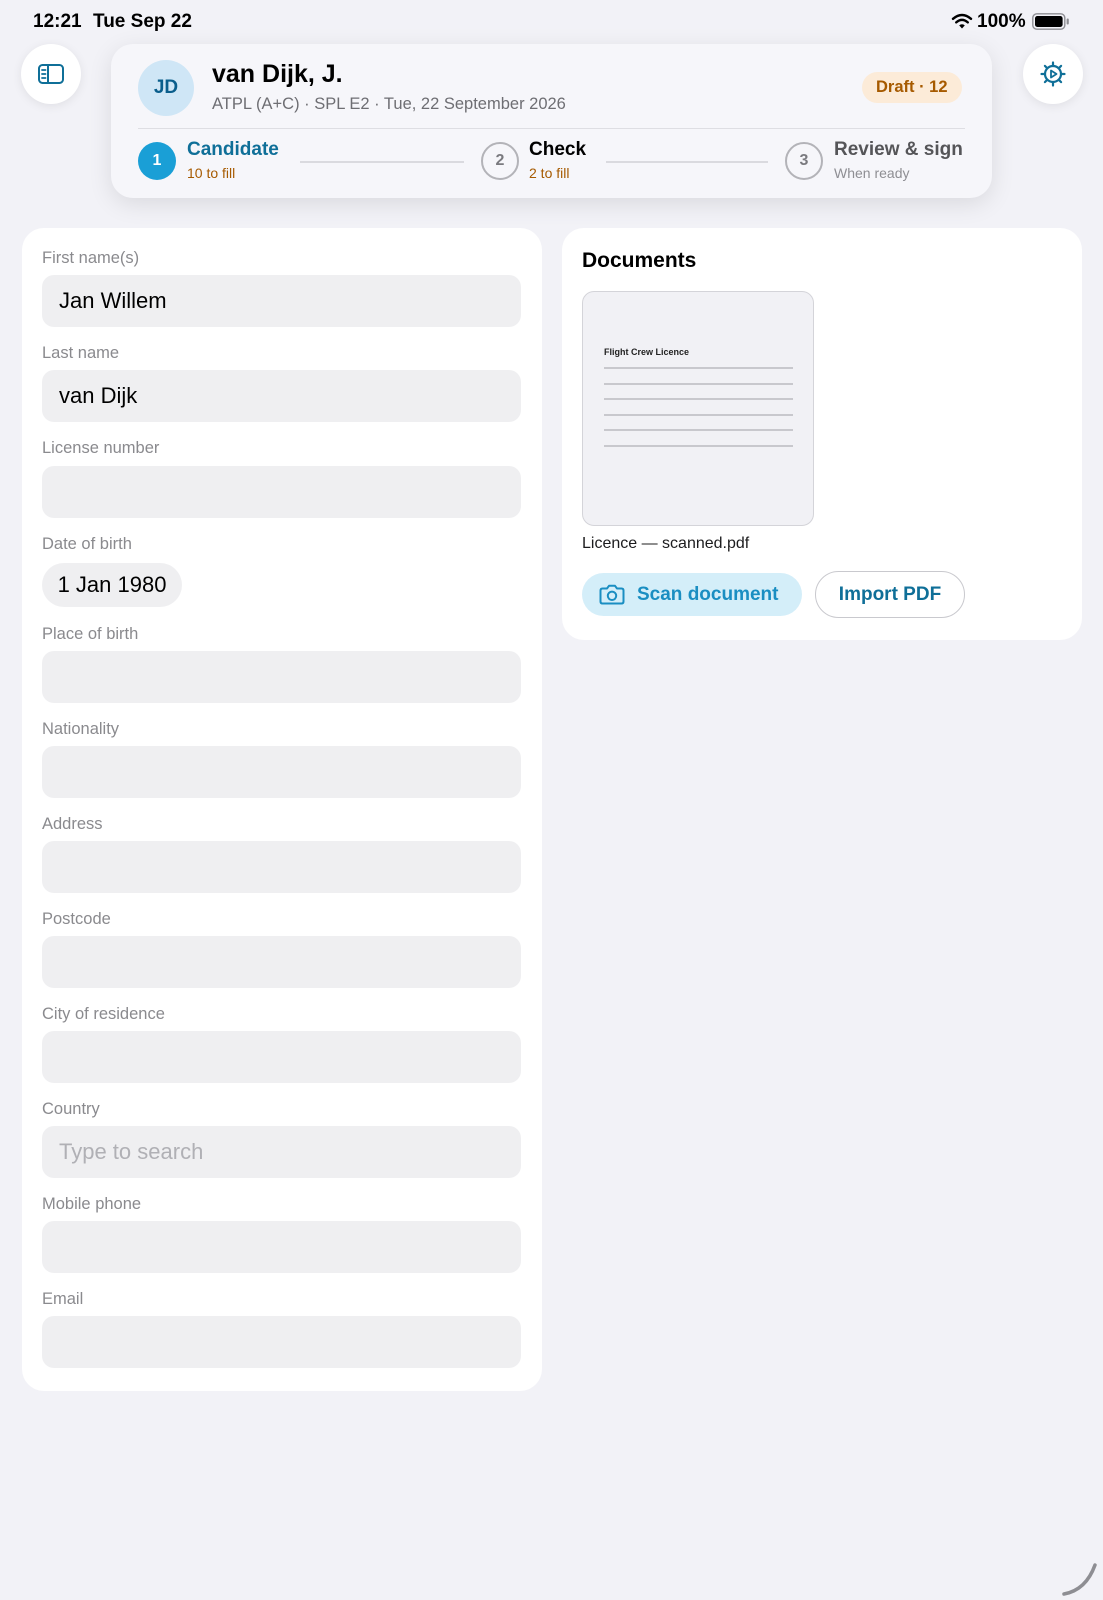 This screenshot has width=1103, height=1600. I want to click on step-title: Review & sign, so click(898, 149).